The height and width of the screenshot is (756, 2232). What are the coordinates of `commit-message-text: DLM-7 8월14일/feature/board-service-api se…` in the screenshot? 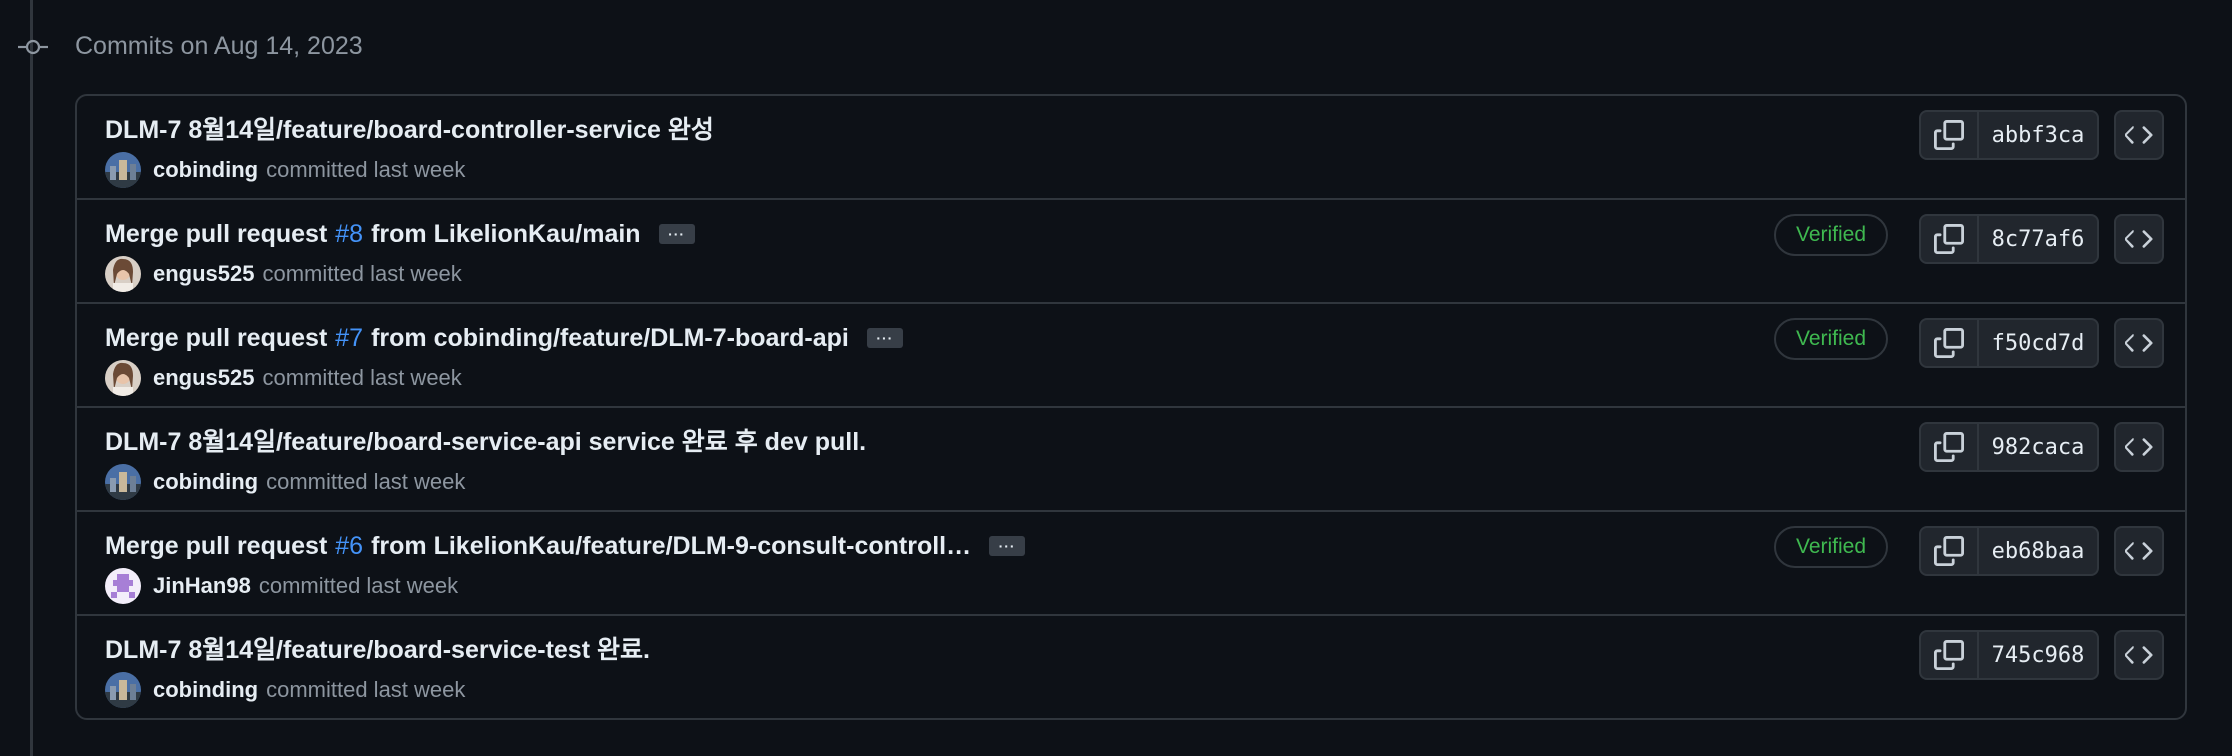 It's located at (485, 442).